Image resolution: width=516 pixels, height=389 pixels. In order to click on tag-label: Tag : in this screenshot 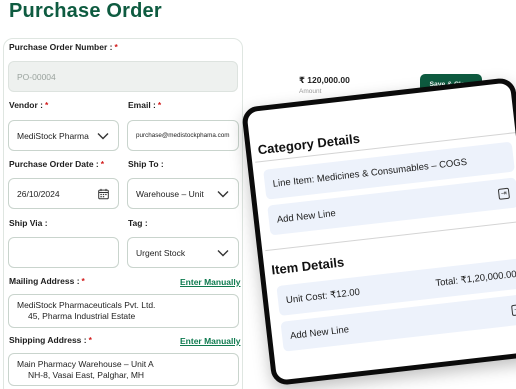, I will do `click(138, 223)`.